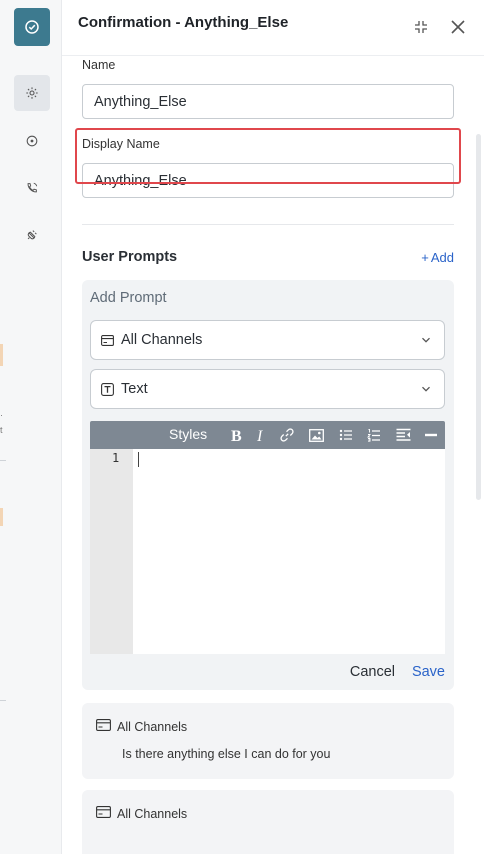 The width and height of the screenshot is (484, 854). Describe the element at coordinates (374, 435) in the screenshot. I see `numbered-list-icon` at that location.